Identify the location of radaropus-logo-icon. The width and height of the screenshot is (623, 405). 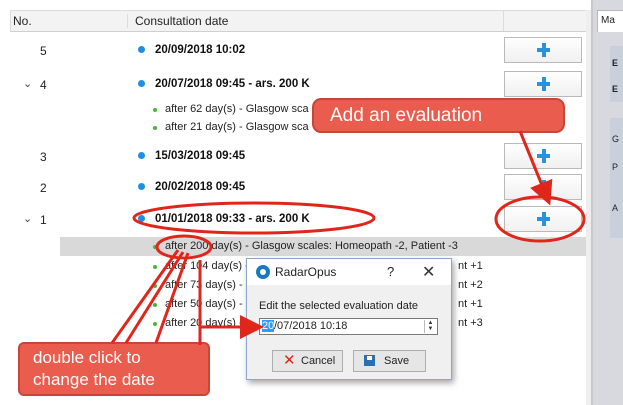
(263, 272).